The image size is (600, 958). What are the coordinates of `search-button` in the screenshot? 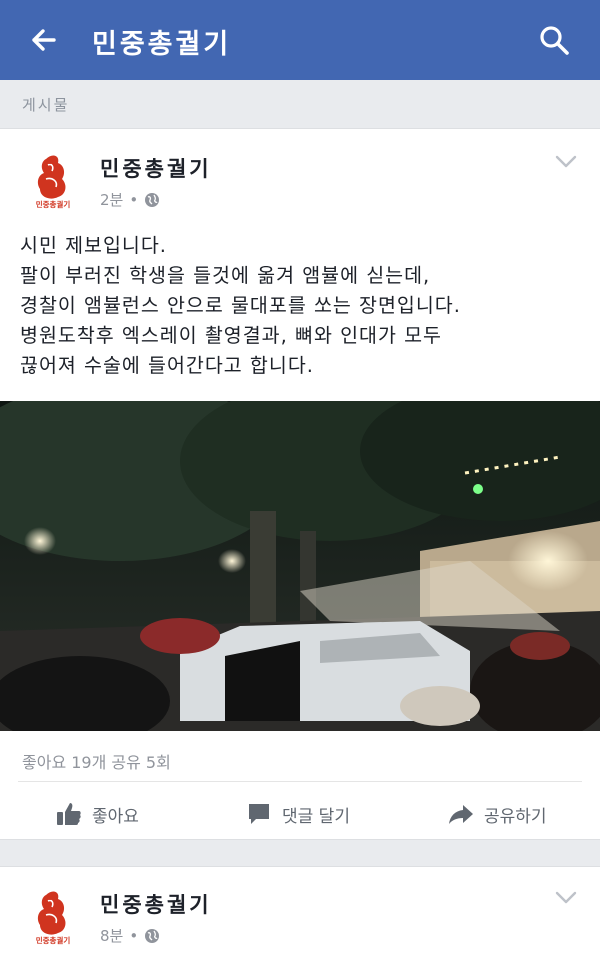 It's located at (554, 40).